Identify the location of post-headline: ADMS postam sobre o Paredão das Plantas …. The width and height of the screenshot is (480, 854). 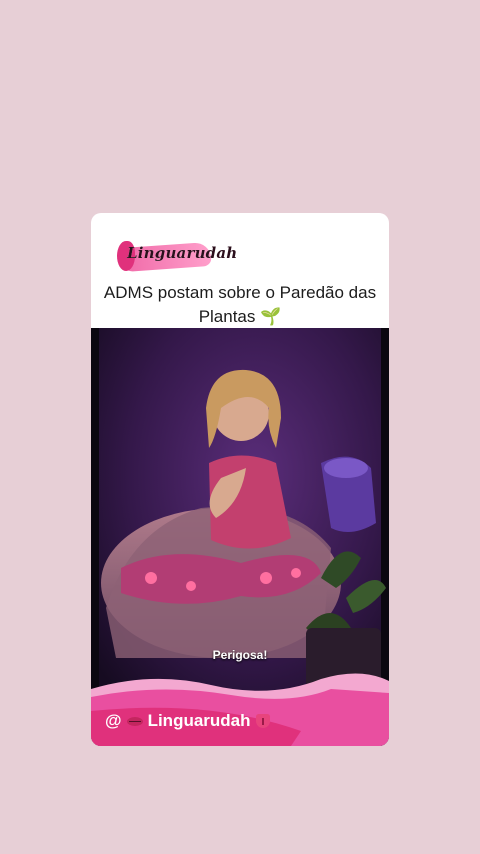
(240, 305).